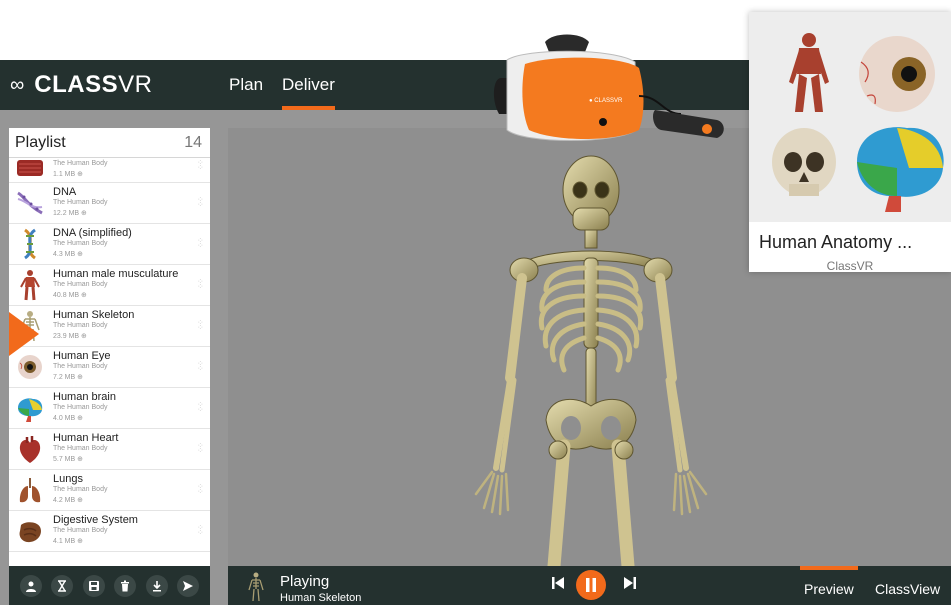 This screenshot has height=605, width=951. What do you see at coordinates (30, 490) in the screenshot?
I see `lungs-icon` at bounding box center [30, 490].